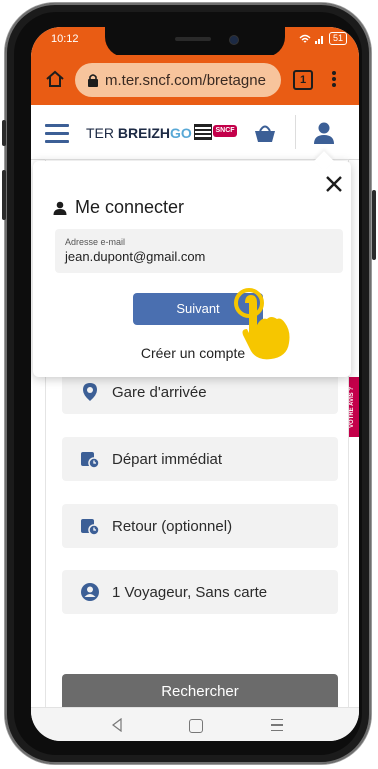 Image resolution: width=378 pixels, height=769 pixels. I want to click on hamburger-menu-icon, so click(57, 133).